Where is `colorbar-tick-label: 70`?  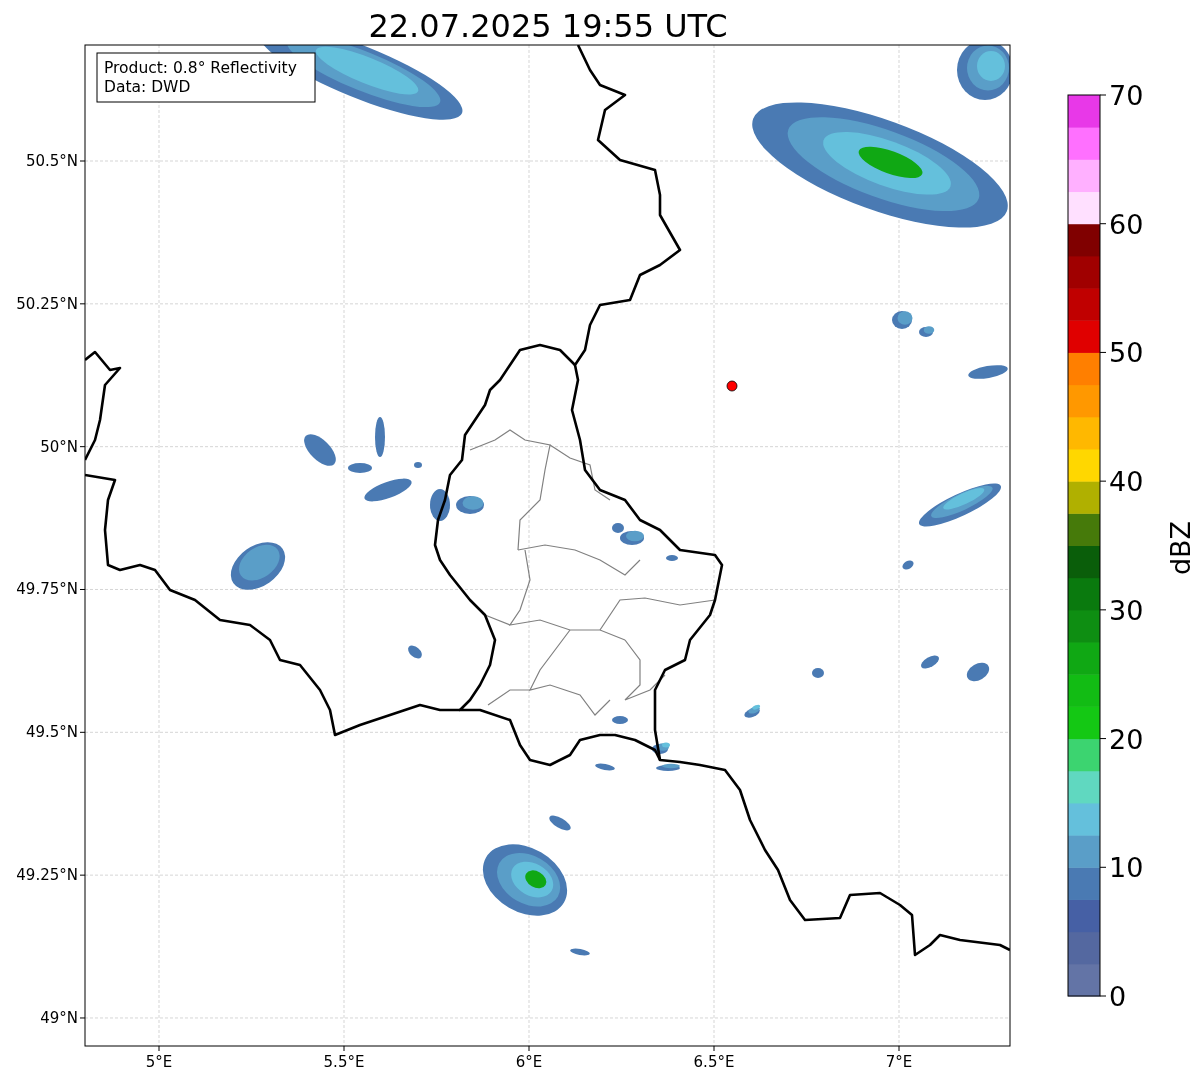
colorbar-tick-label: 70 is located at coordinates (1126, 95).